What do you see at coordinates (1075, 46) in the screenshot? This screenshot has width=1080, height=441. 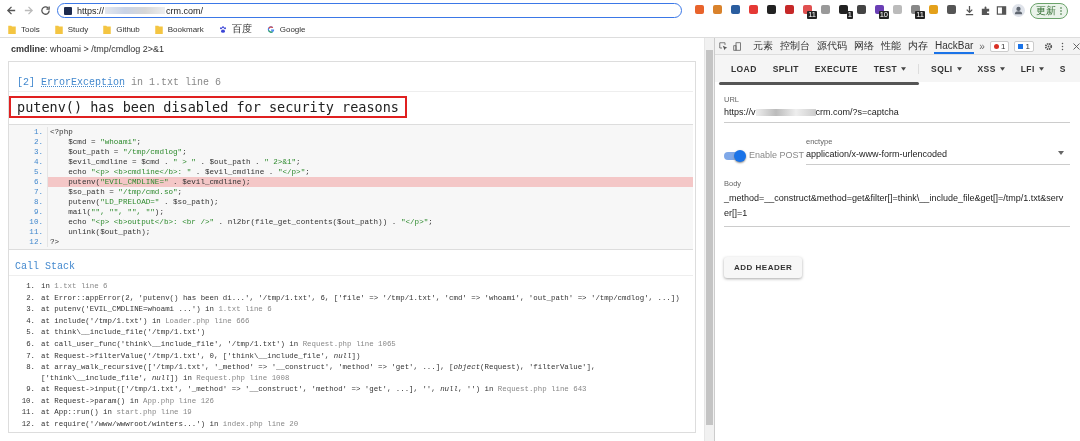 I see `close-icon` at bounding box center [1075, 46].